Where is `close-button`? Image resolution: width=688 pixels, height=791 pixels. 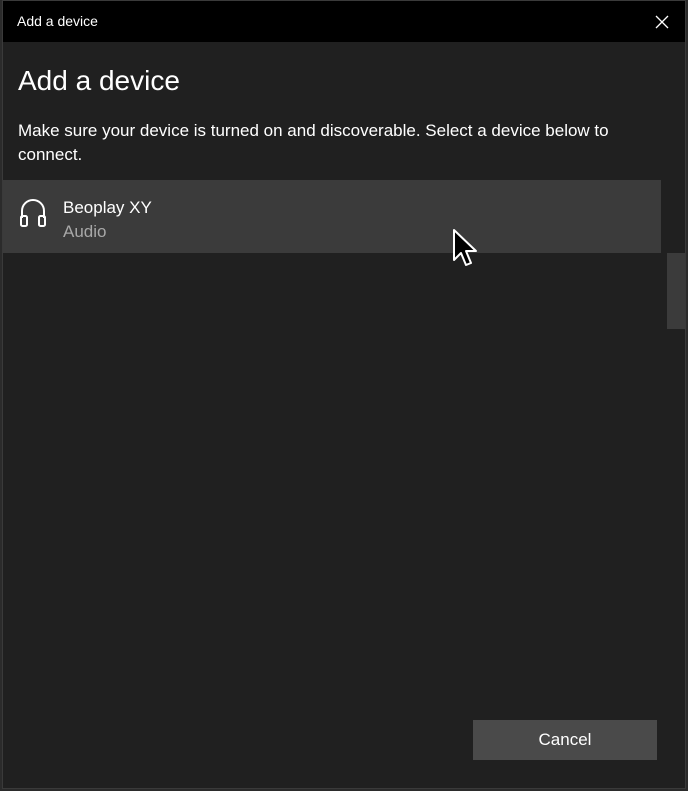 close-button is located at coordinates (662, 21).